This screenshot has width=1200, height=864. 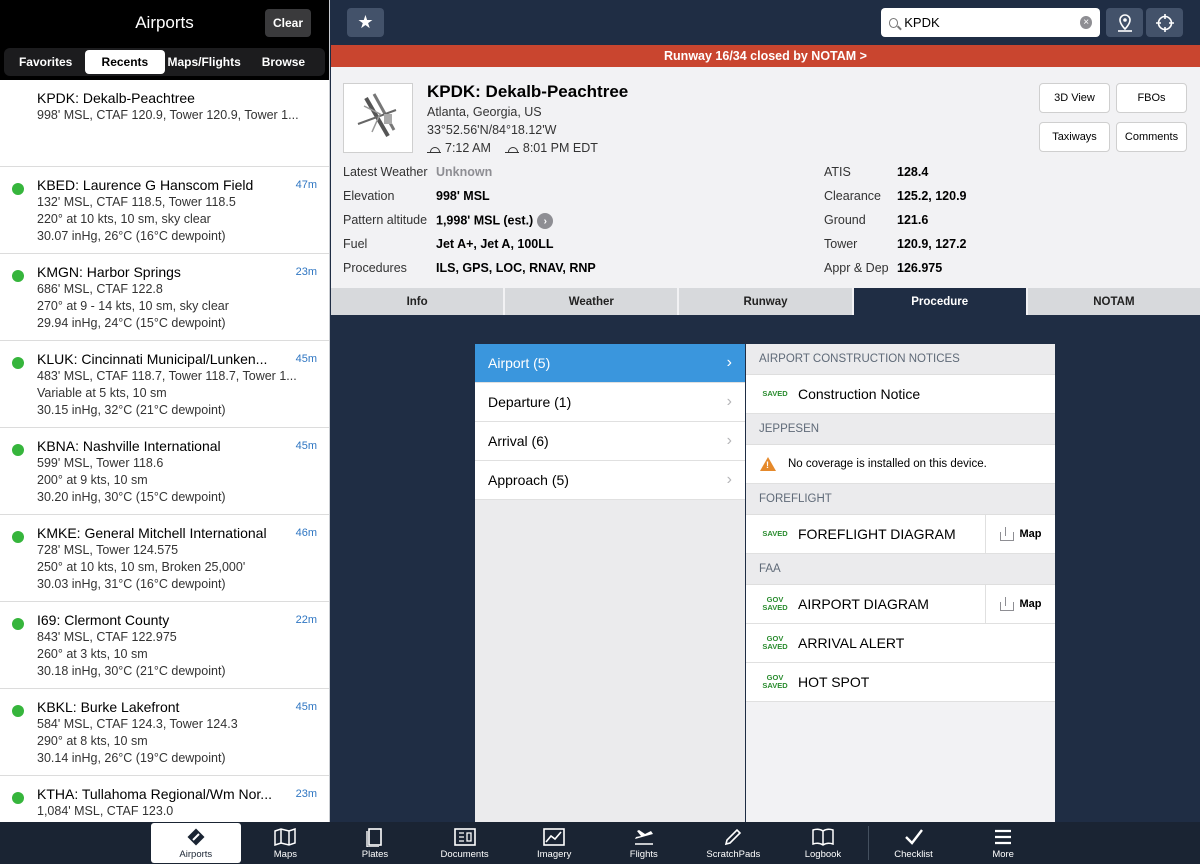 I want to click on info-value: Jet A+, Jet A, 100LL, so click(x=495, y=244).